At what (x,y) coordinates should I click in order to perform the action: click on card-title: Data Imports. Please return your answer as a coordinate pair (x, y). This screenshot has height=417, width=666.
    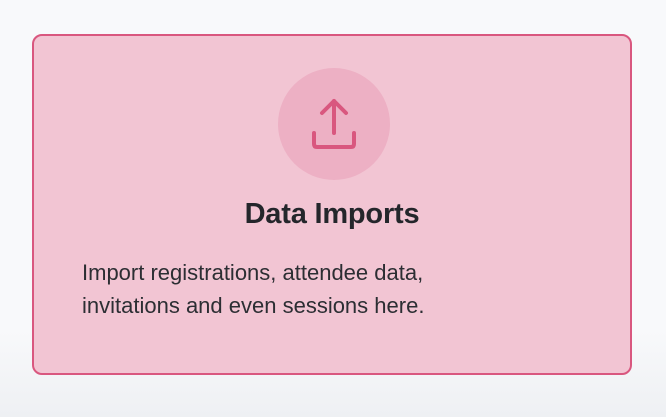
    Looking at the image, I should click on (332, 214).